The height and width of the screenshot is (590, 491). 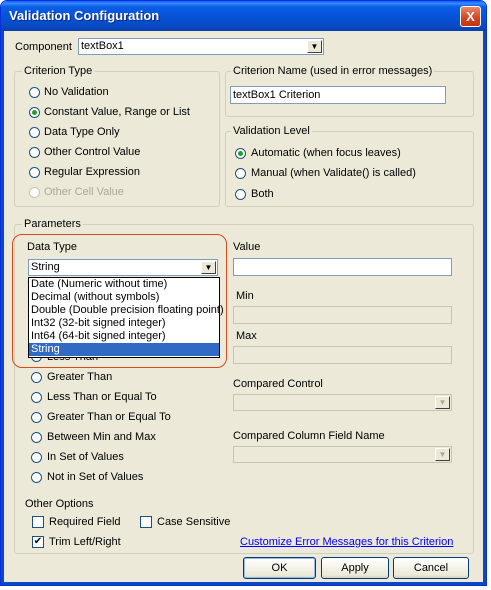 What do you see at coordinates (34, 132) in the screenshot?
I see `radio-data-type-only` at bounding box center [34, 132].